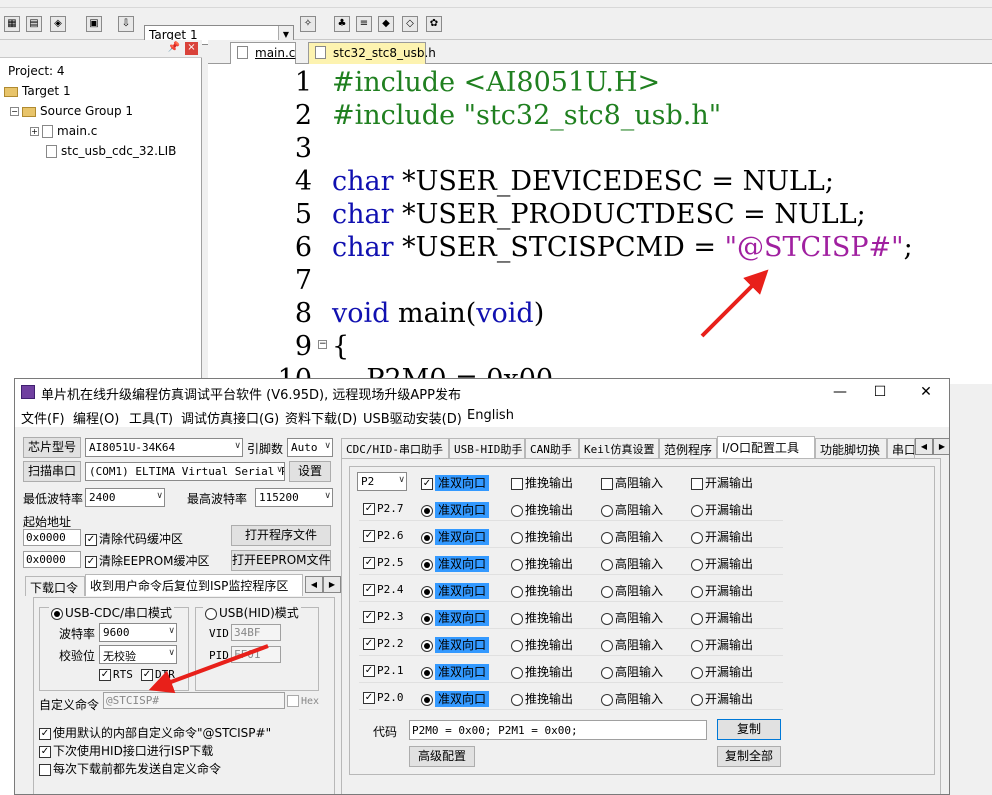  Describe the element at coordinates (308, 24) in the screenshot. I see `target-options-icon: ✧` at that location.